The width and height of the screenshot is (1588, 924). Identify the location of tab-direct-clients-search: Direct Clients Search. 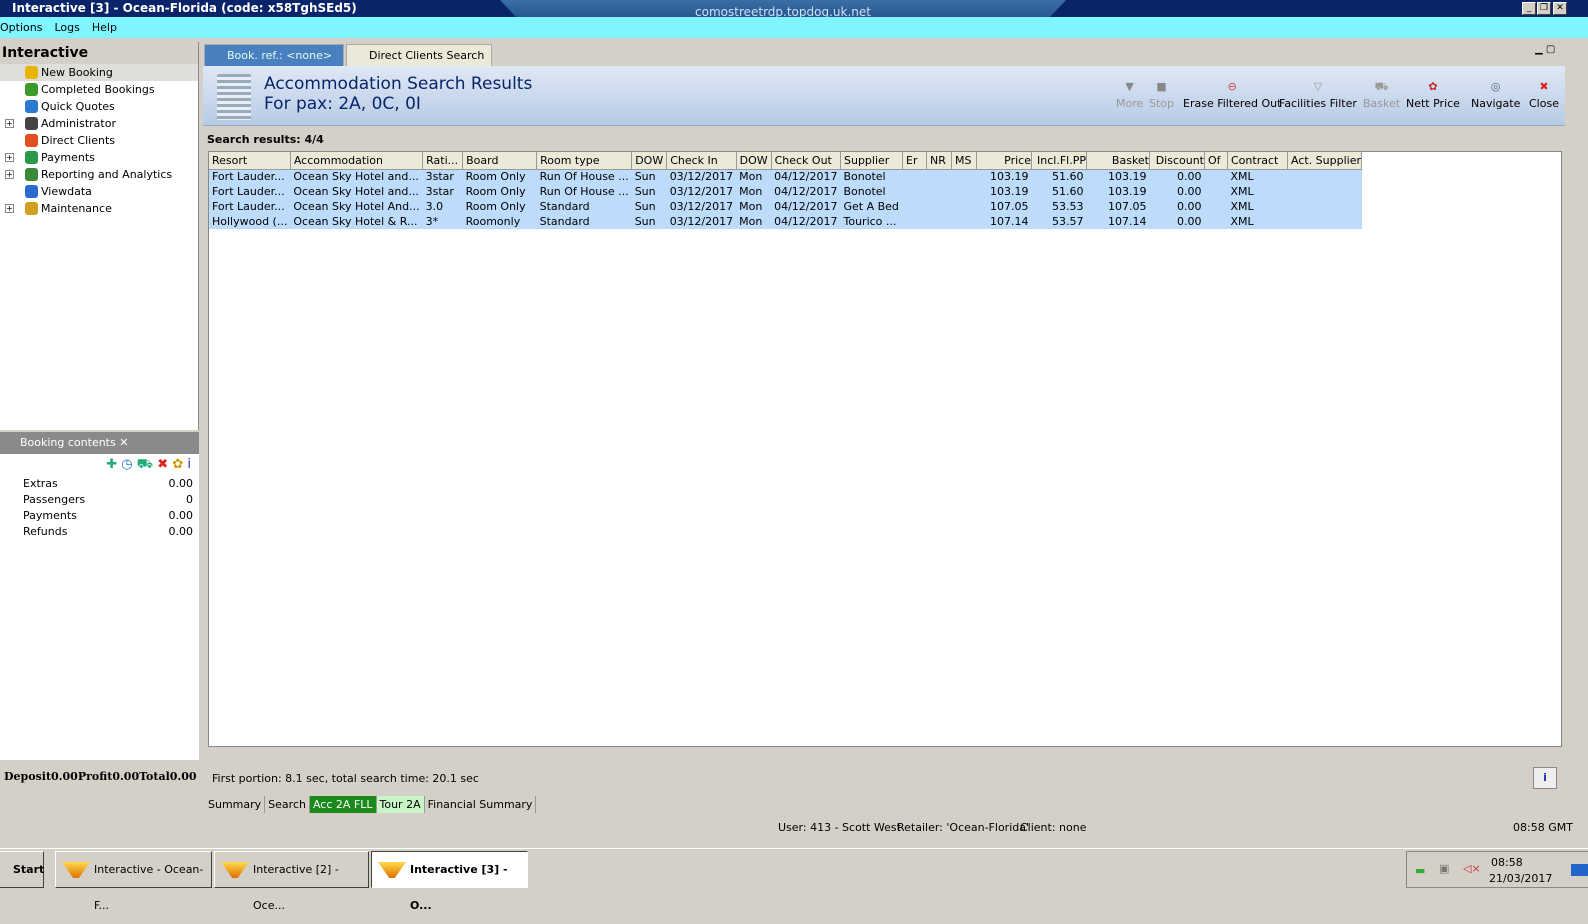
(419, 55).